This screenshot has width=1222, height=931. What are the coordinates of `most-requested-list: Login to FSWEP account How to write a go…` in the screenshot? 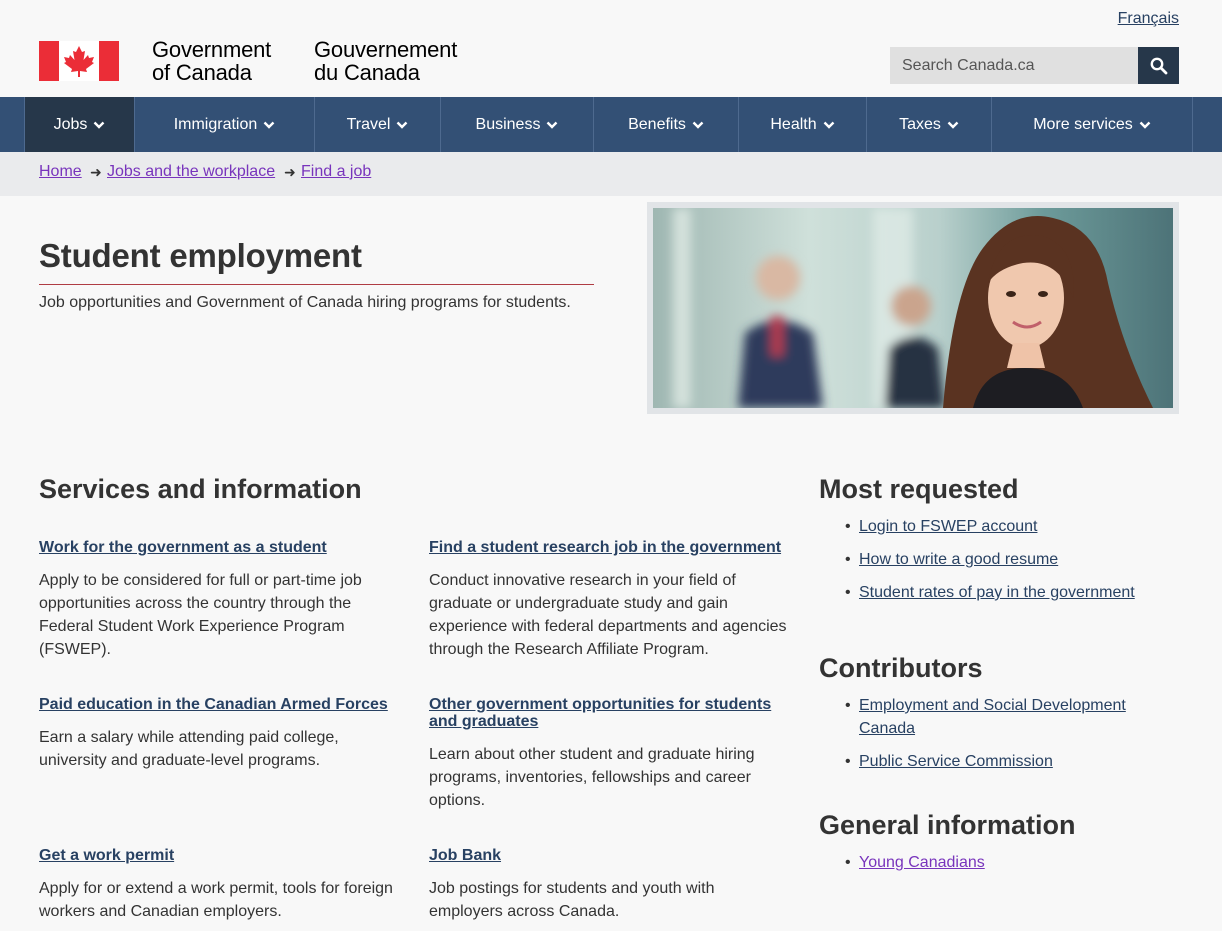 It's located at (1000, 564).